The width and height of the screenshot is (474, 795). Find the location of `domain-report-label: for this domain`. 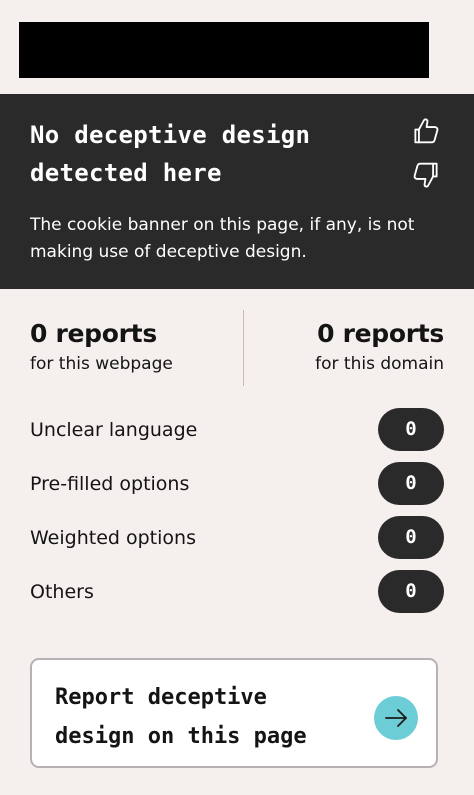

domain-report-label: for this domain is located at coordinates (379, 364).